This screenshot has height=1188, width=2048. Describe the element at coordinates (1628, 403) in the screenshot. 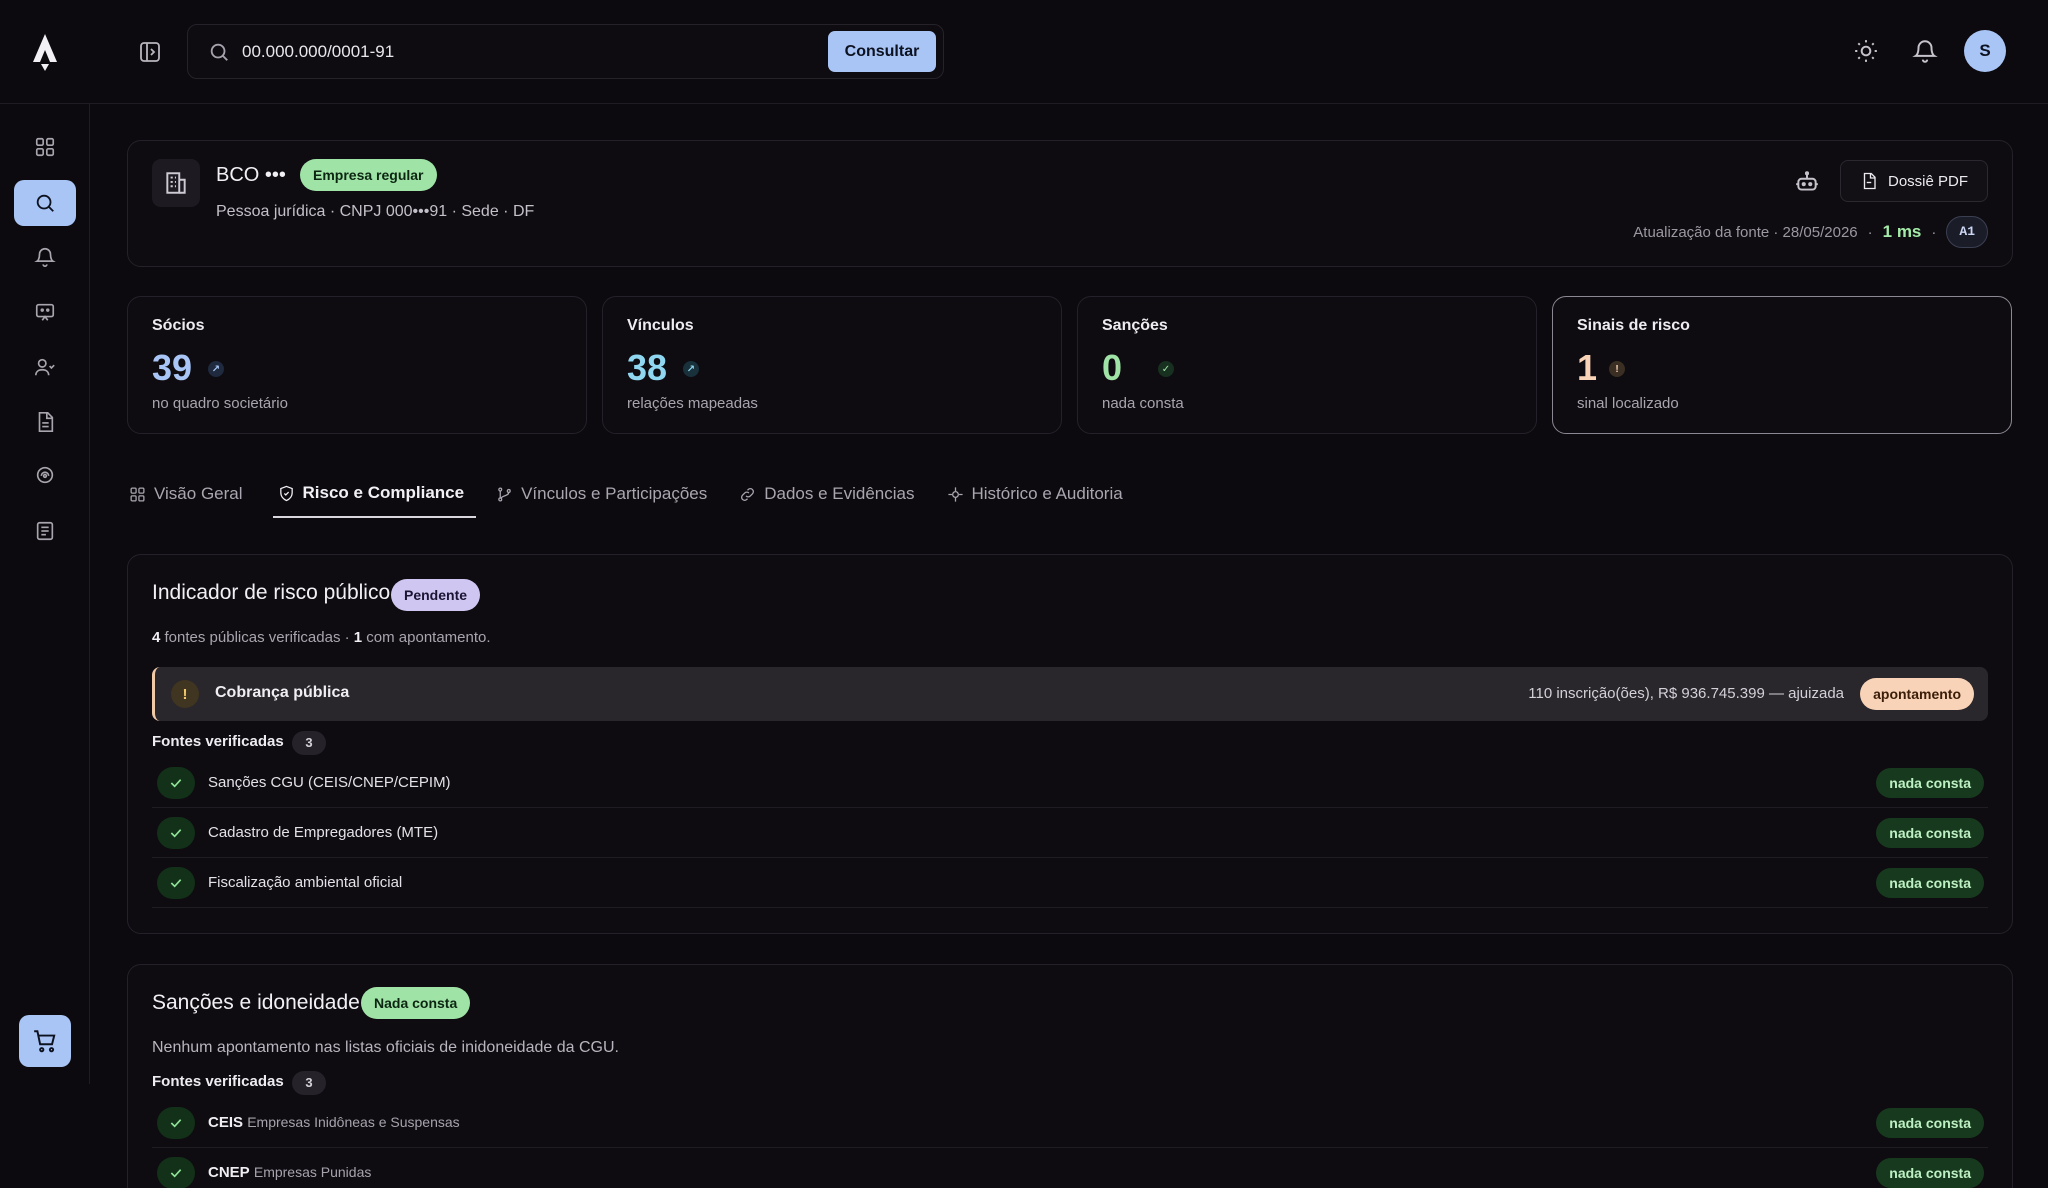

I see `stat-sub: sinal localizado` at that location.